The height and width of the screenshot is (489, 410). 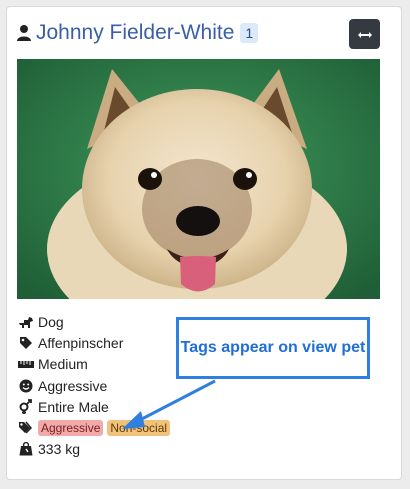 I want to click on gender-icon, so click(x=26, y=406).